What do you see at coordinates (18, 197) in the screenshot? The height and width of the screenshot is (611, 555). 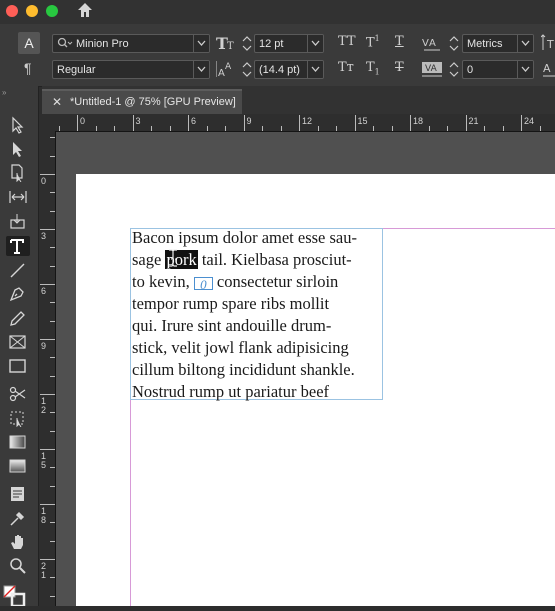 I see `gap-tool-icon` at bounding box center [18, 197].